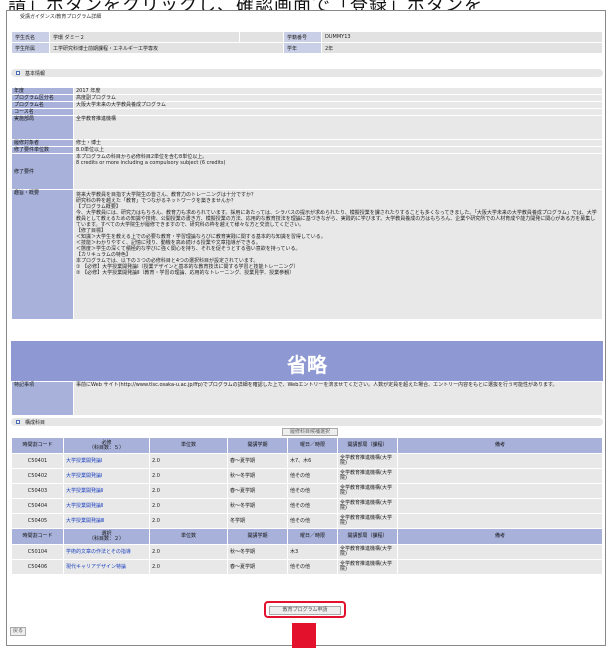 Image resolution: width=609 pixels, height=648 pixels. I want to click on student-name-value: 学環 ダミー２, so click(144, 37).